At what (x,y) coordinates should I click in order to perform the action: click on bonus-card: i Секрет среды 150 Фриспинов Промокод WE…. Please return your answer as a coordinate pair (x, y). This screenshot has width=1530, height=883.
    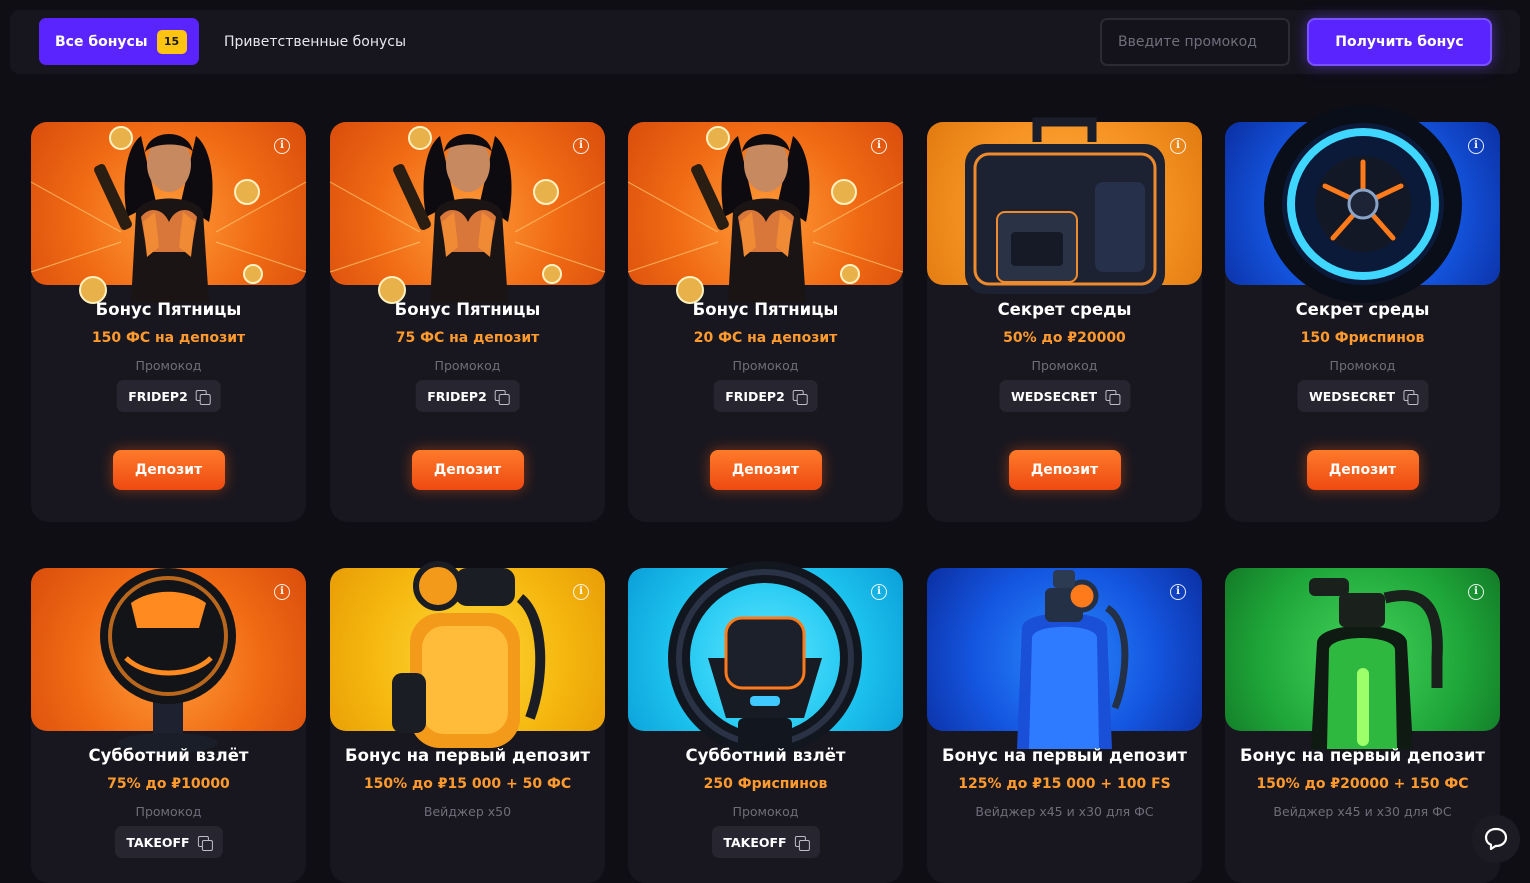
    Looking at the image, I should click on (1362, 313).